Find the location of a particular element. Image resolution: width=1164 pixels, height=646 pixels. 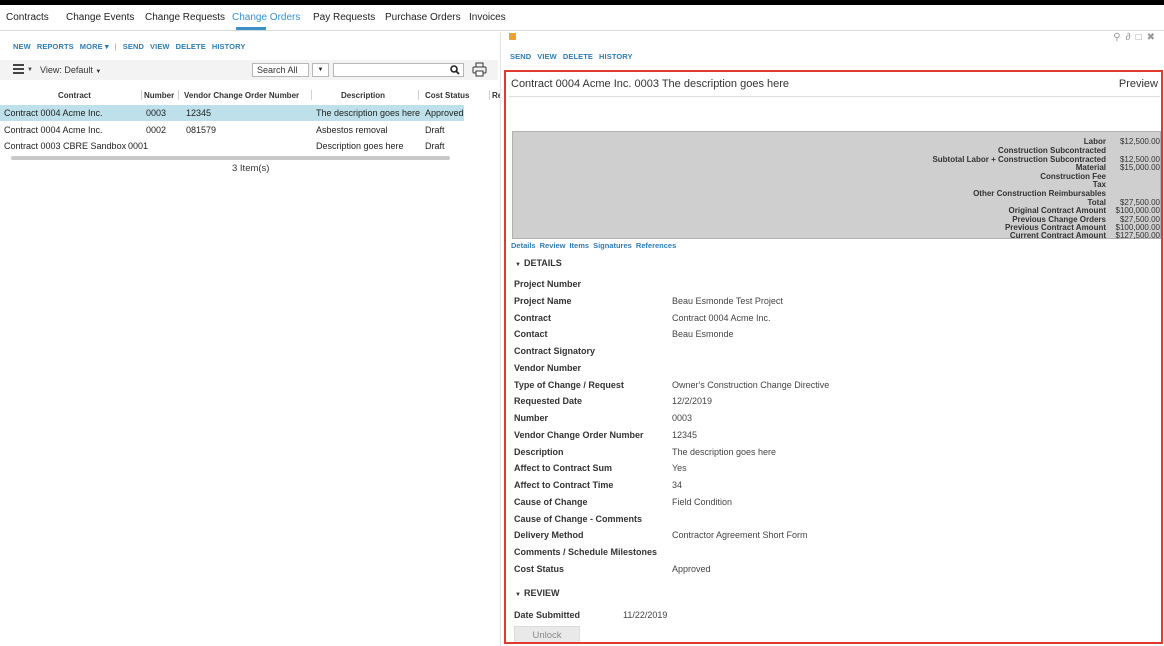

column-header-cost-status: Cost Status is located at coordinates (447, 95).